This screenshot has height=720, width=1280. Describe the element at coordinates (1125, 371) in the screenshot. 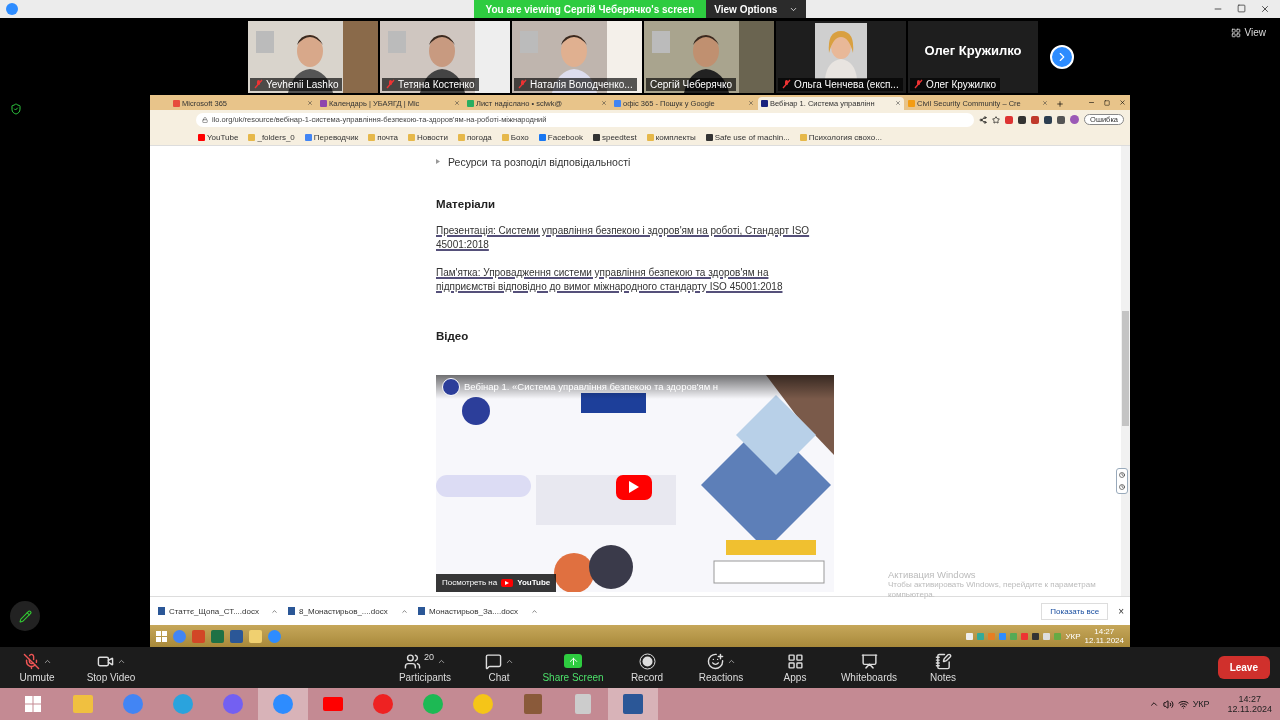

I see `scroll-bar` at that location.